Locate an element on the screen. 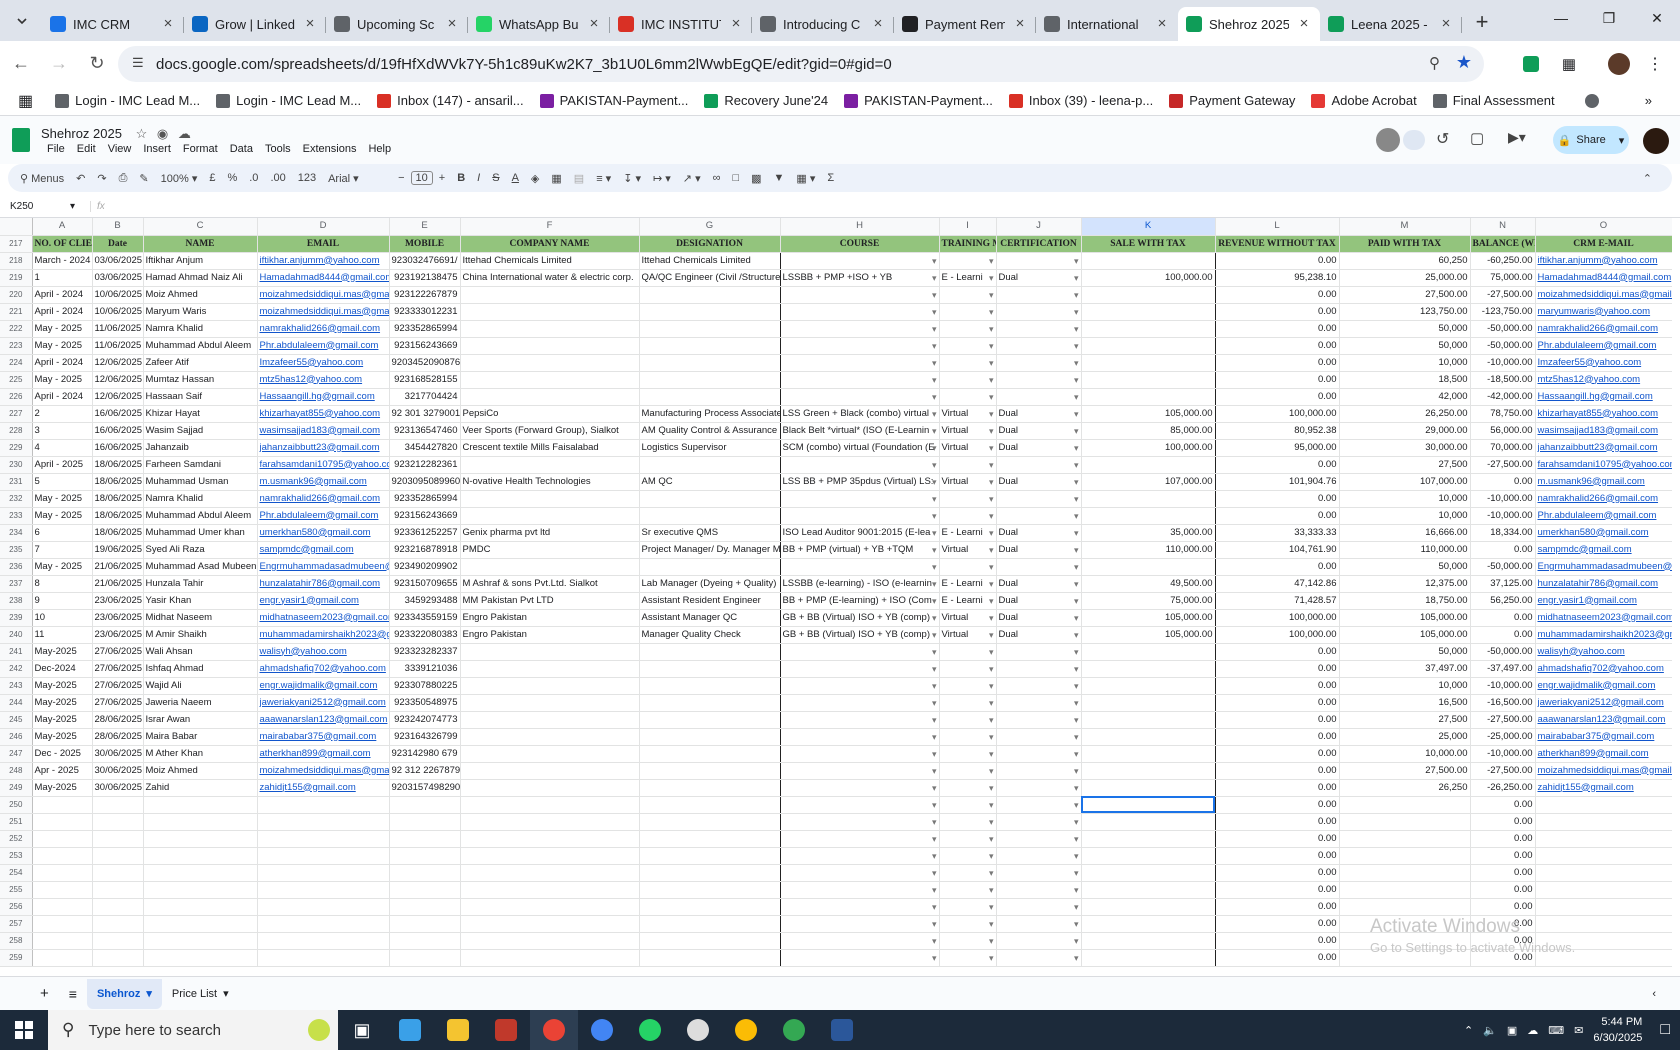  cell: -26,250.00 is located at coordinates (1503, 788).